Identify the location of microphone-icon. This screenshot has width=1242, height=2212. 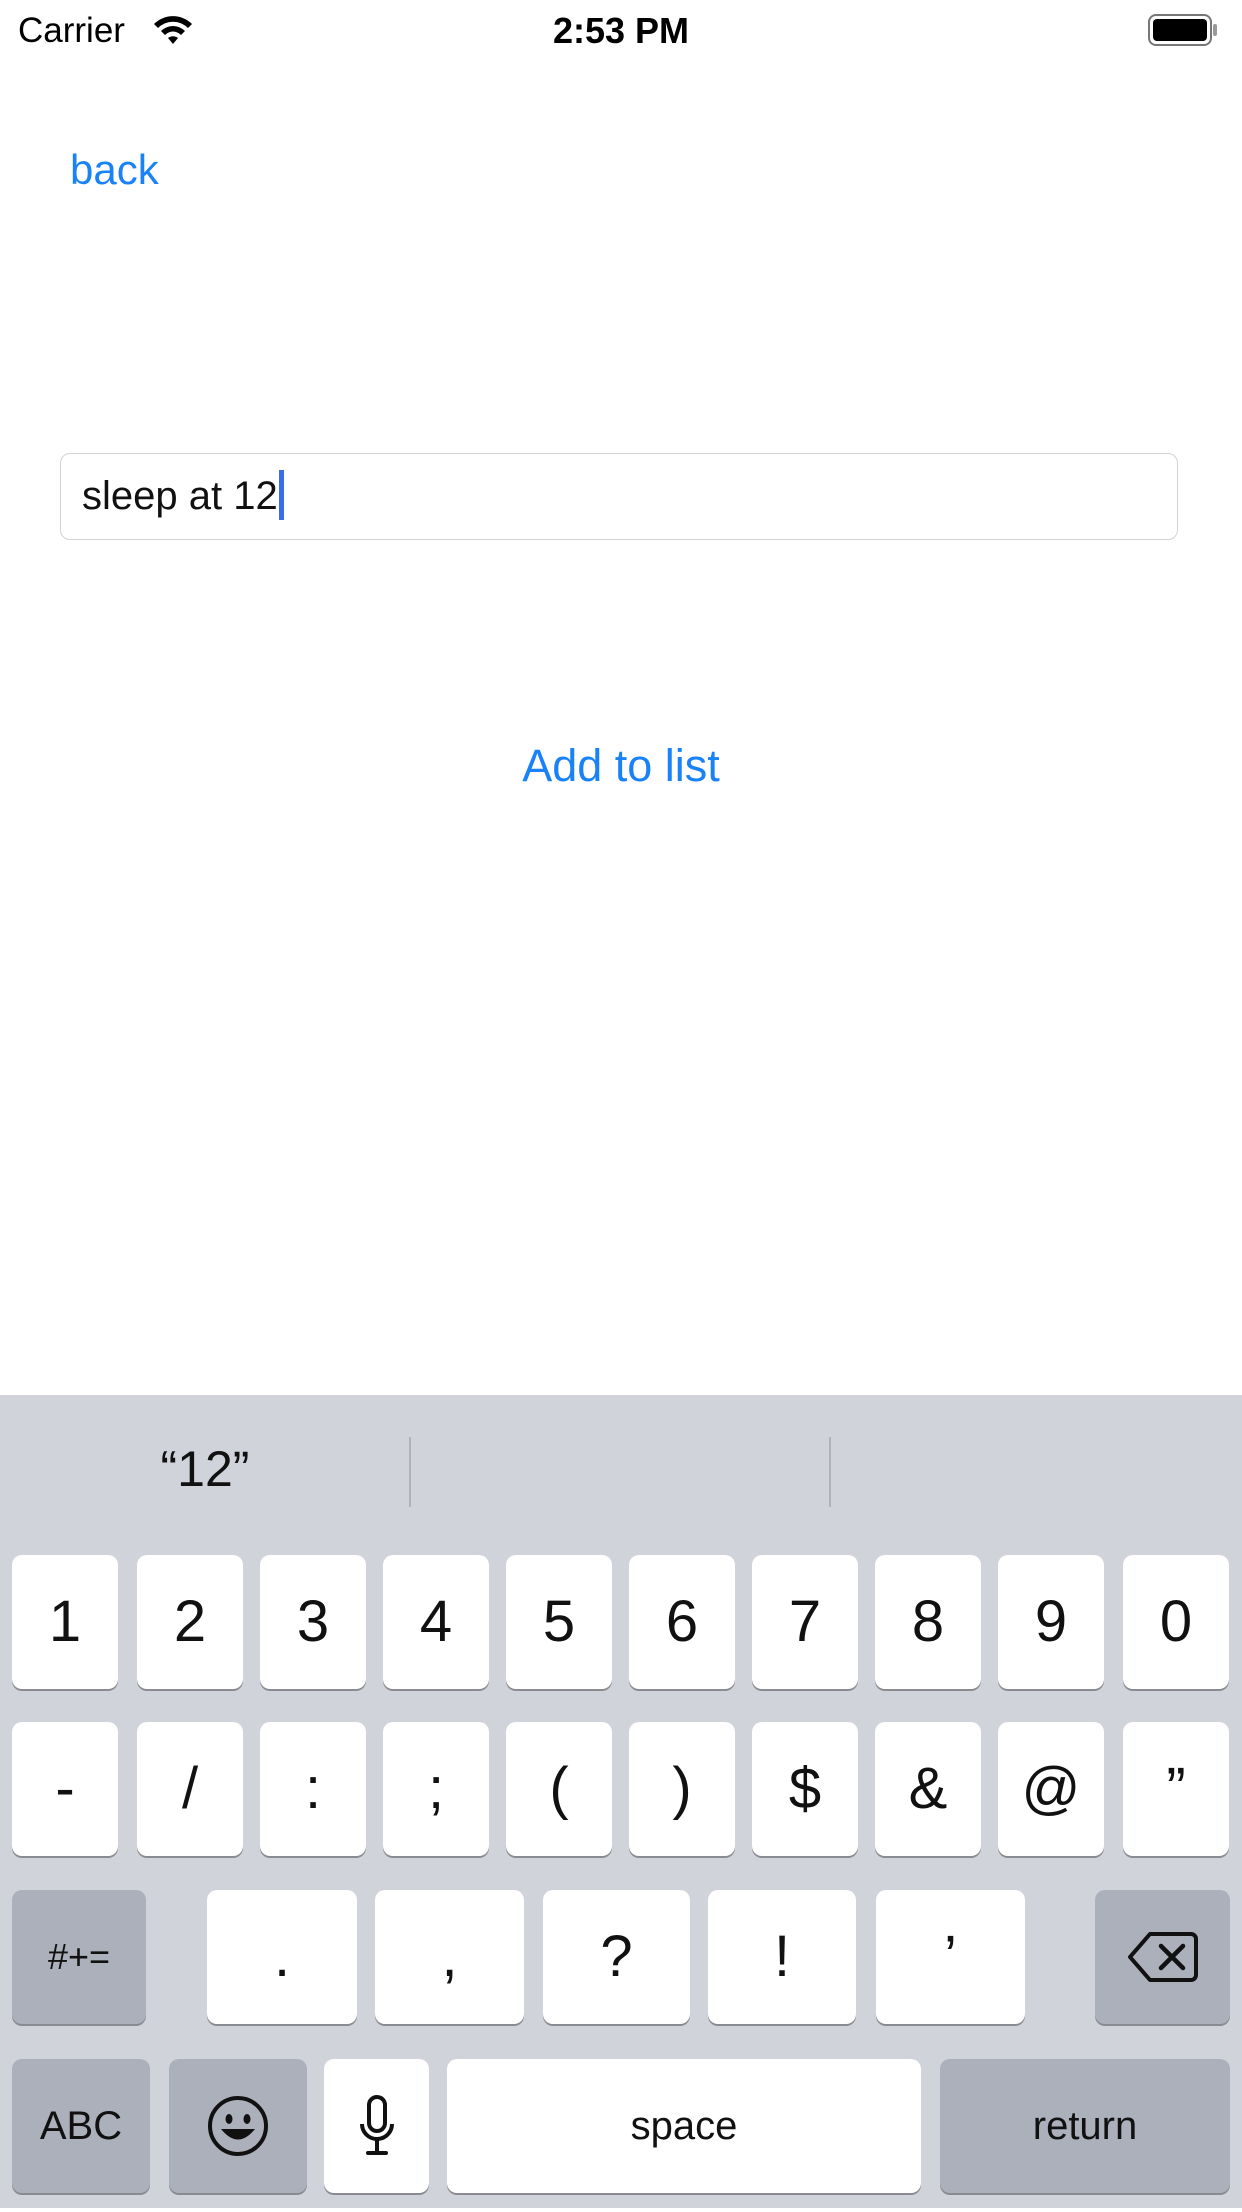
(376, 2125).